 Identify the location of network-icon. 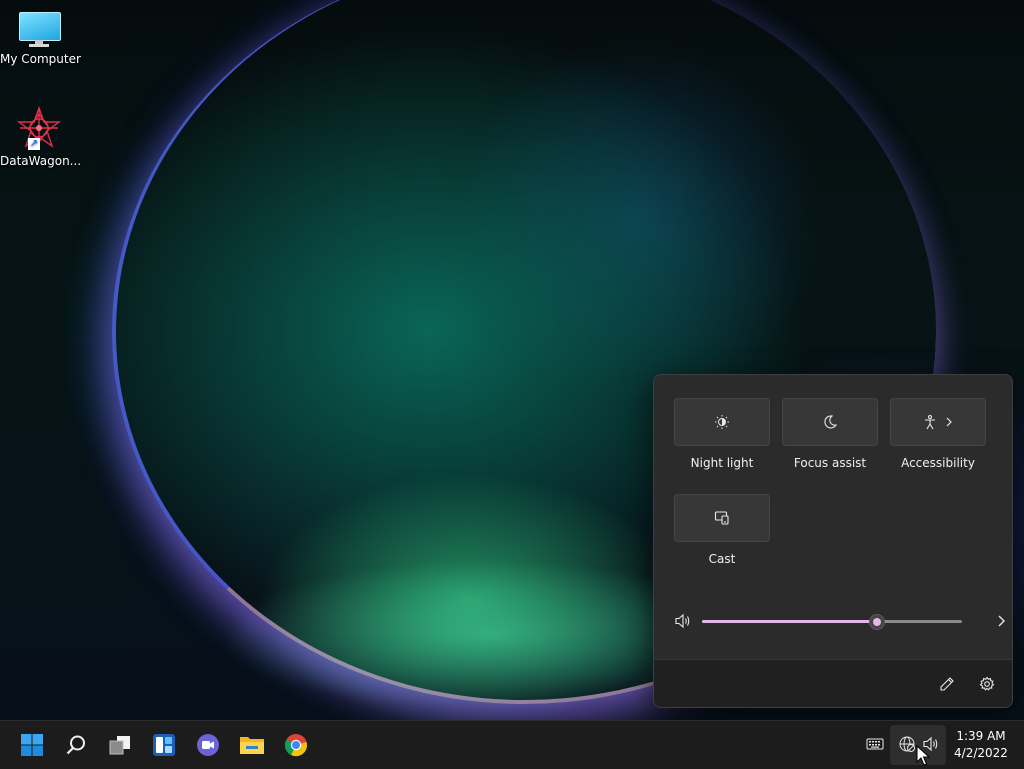
(907, 744).